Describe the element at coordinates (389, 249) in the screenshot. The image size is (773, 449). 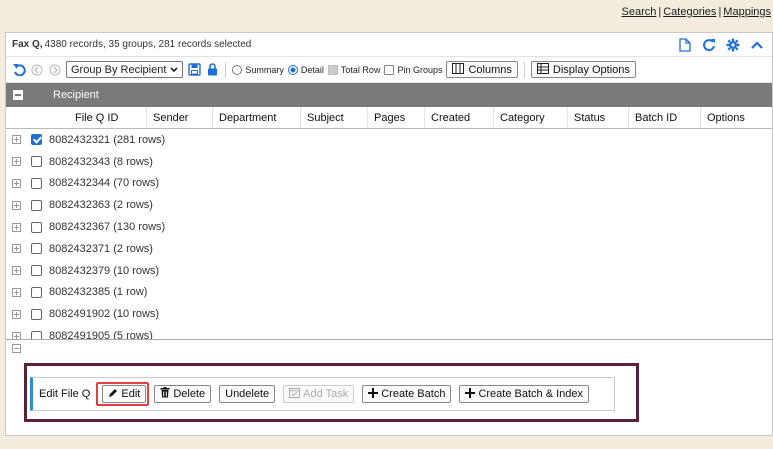
I see `group-row: 8082432371 (2 rows)` at that location.